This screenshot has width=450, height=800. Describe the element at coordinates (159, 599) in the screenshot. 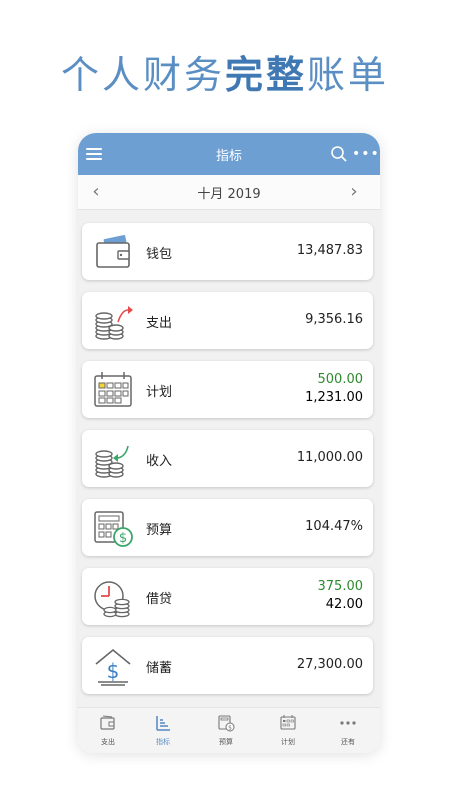

I see `card-label: 借贷` at that location.